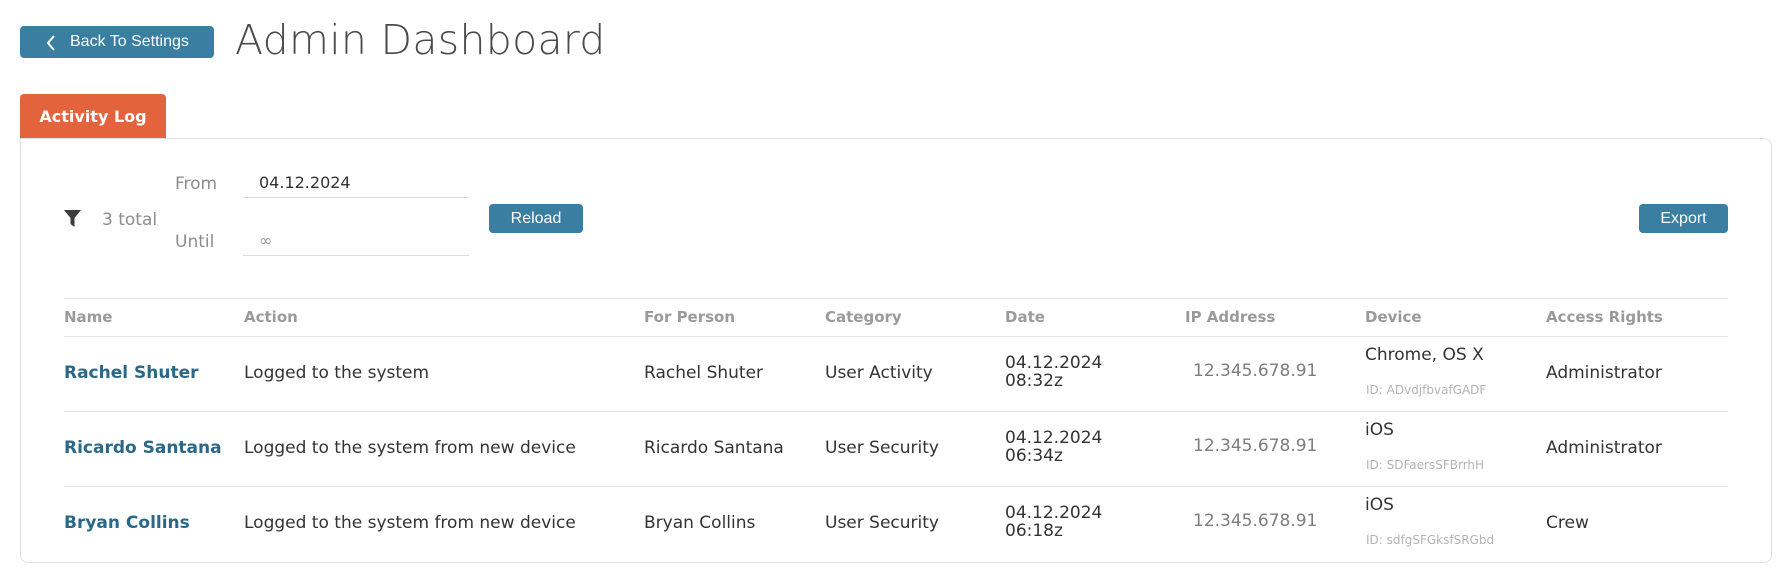 The image size is (1790, 582). I want to click on row-category: User Activity, so click(879, 373).